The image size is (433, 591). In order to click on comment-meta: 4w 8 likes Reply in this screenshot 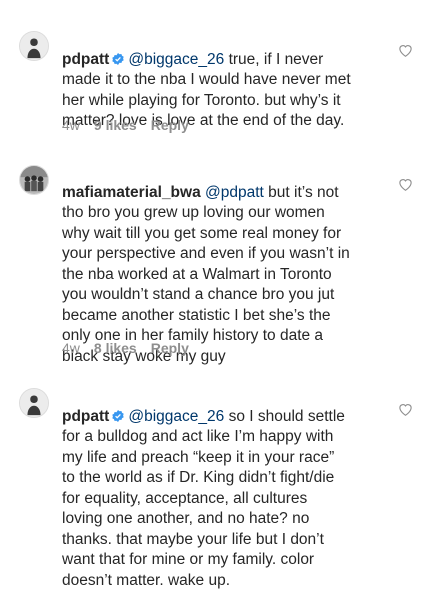, I will do `click(132, 348)`.